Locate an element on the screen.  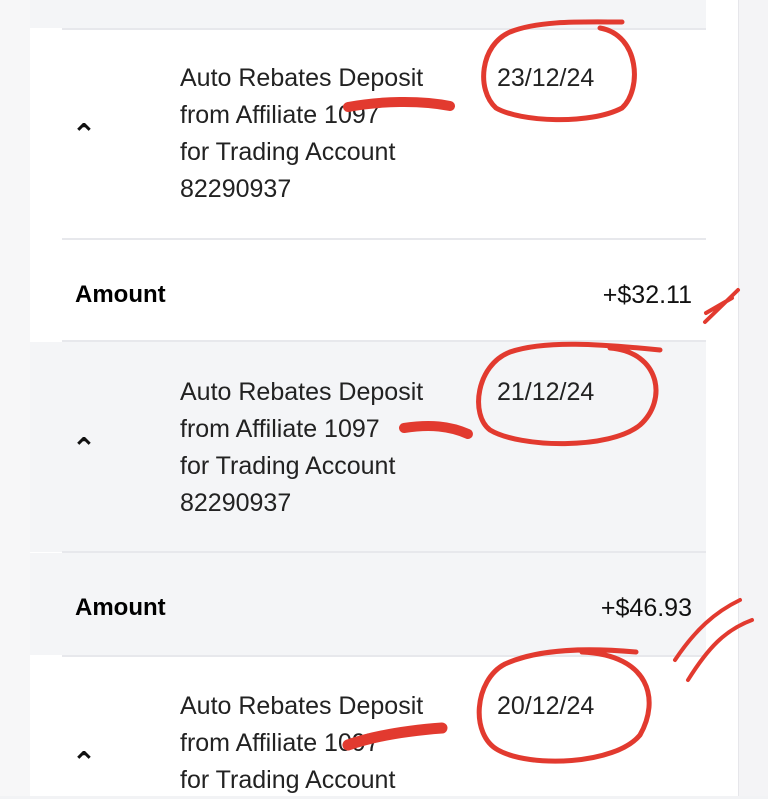
amount-value: +$46.93 is located at coordinates (646, 608).